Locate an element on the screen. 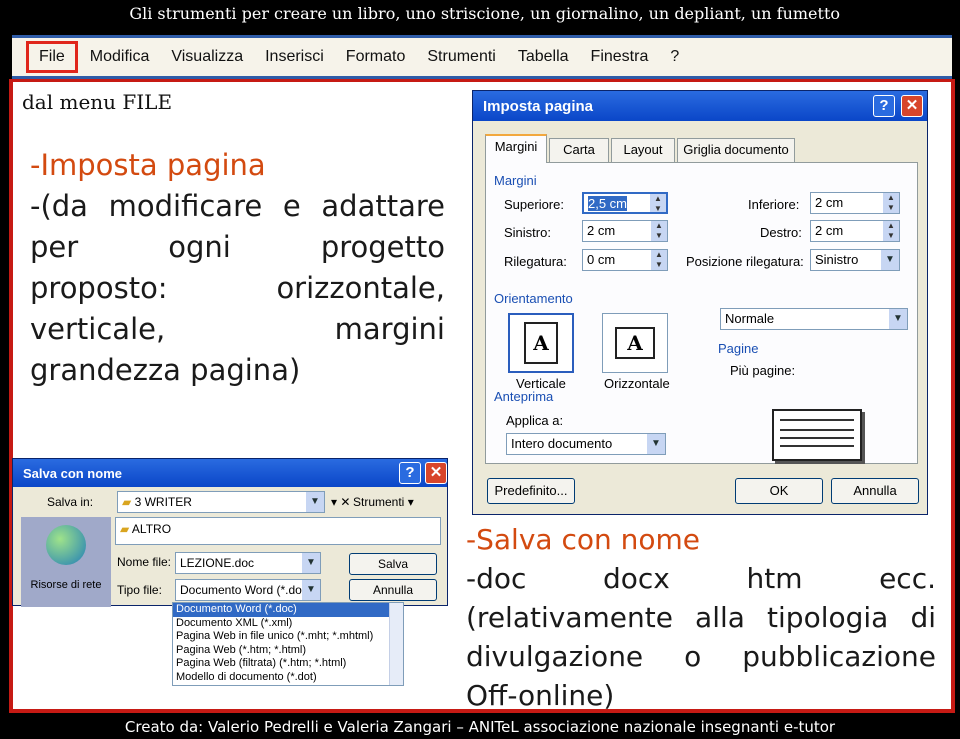 The height and width of the screenshot is (739, 960). menu-visualizza: Visualizza is located at coordinates (207, 57).